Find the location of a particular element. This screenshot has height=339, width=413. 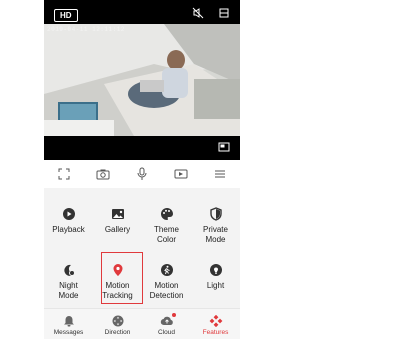

feature-label-line2: Color is located at coordinates (166, 239).